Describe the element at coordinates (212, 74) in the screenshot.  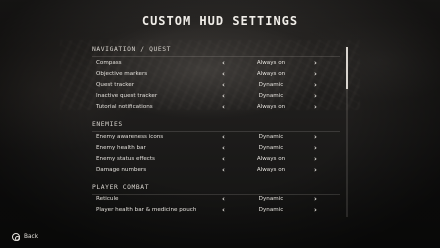
I see `setting-row-objective-markers: Objective markers ‹ Always on ›` at that location.